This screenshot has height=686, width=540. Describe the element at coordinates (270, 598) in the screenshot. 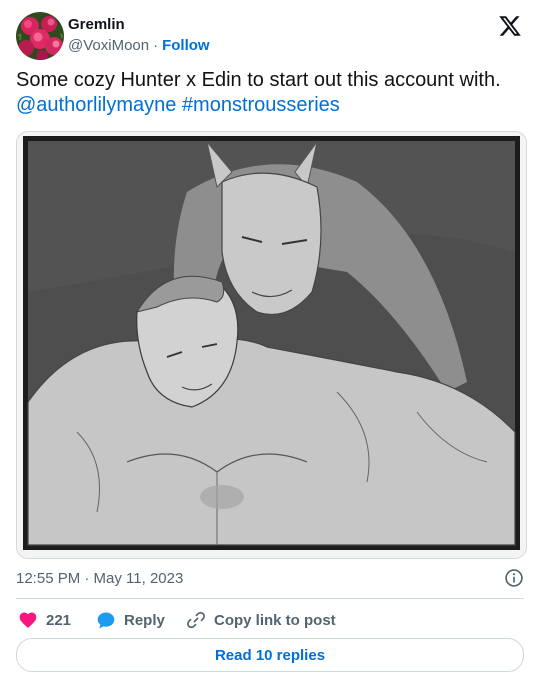

I see `divider` at that location.